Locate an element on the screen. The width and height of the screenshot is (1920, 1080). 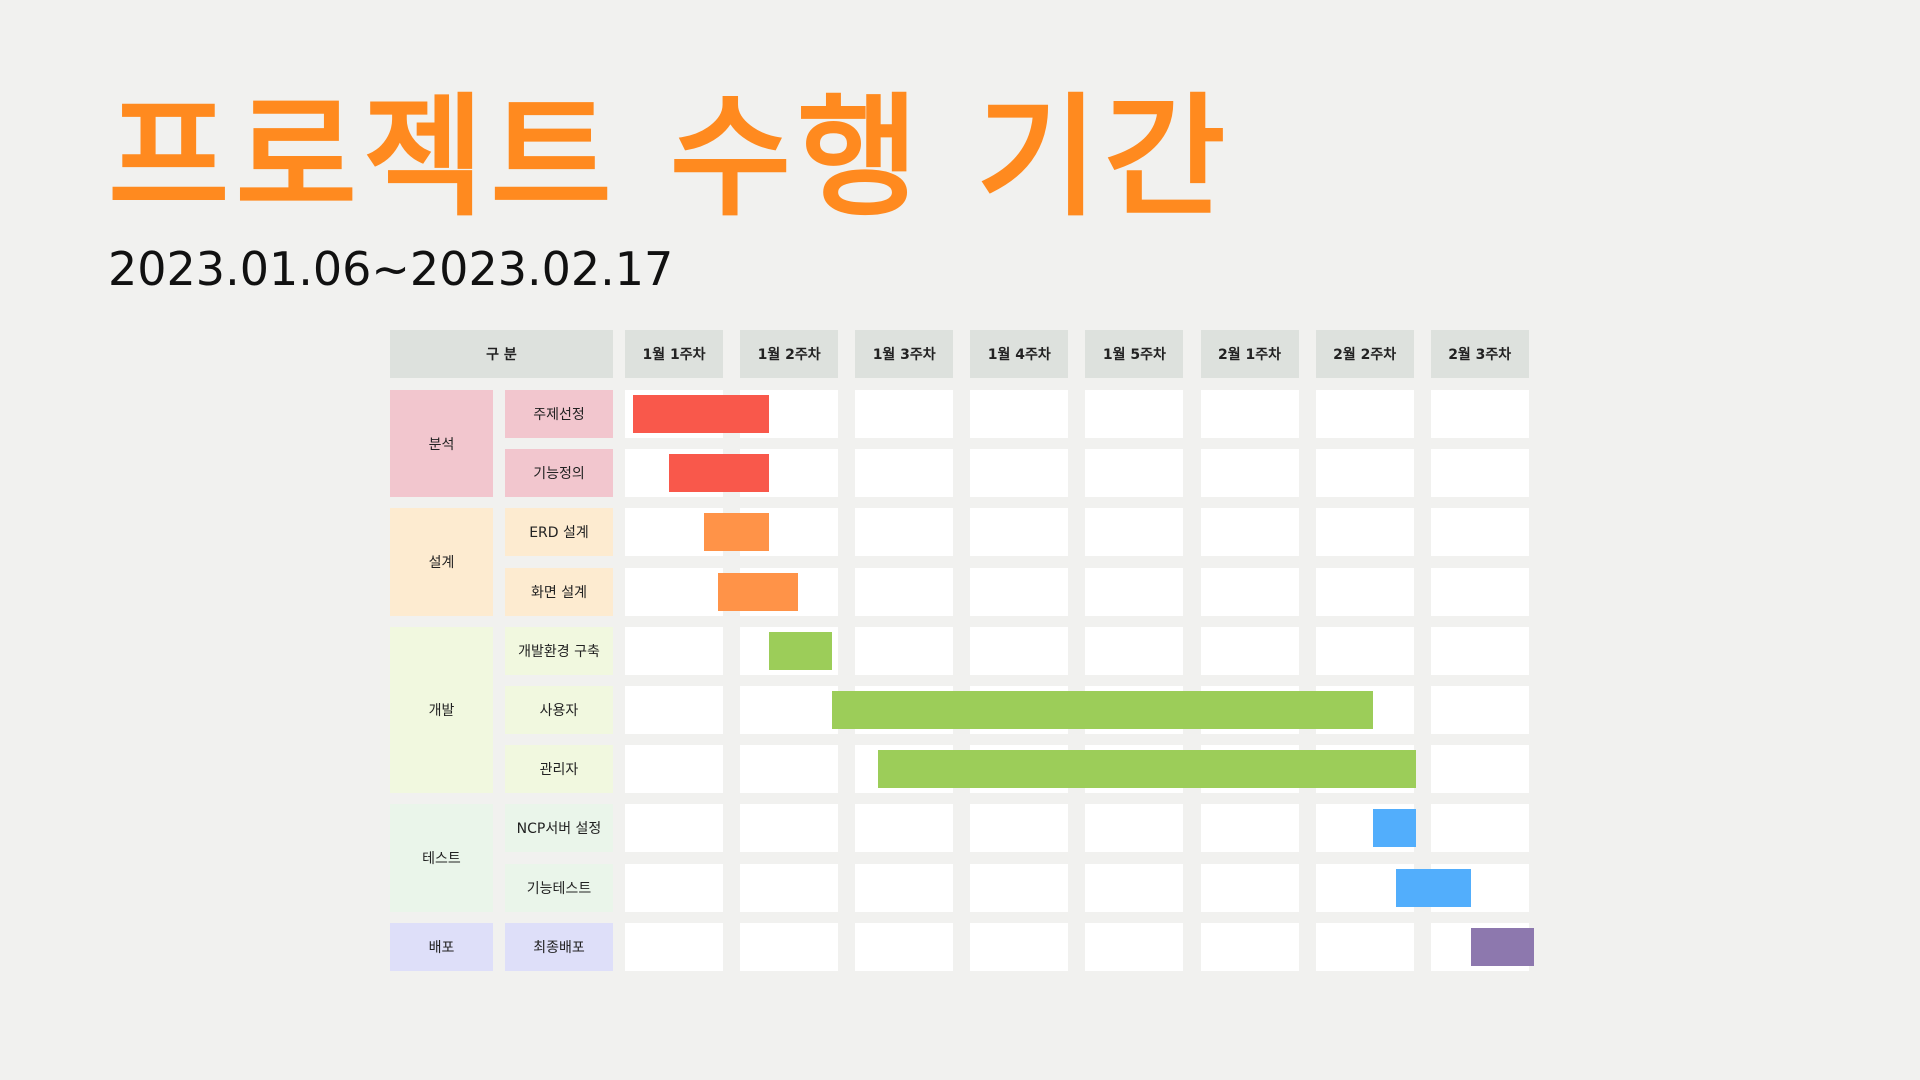
group-cell: 설계 is located at coordinates (441, 562).